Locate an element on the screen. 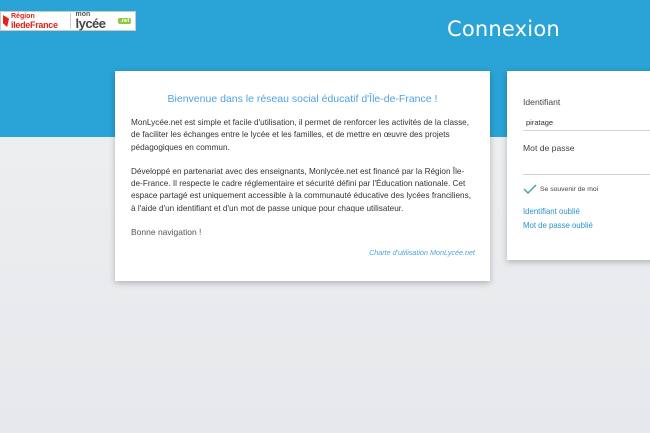 This screenshot has width=650, height=433. forgot-password-link: Mot de passe oublié is located at coordinates (558, 225).